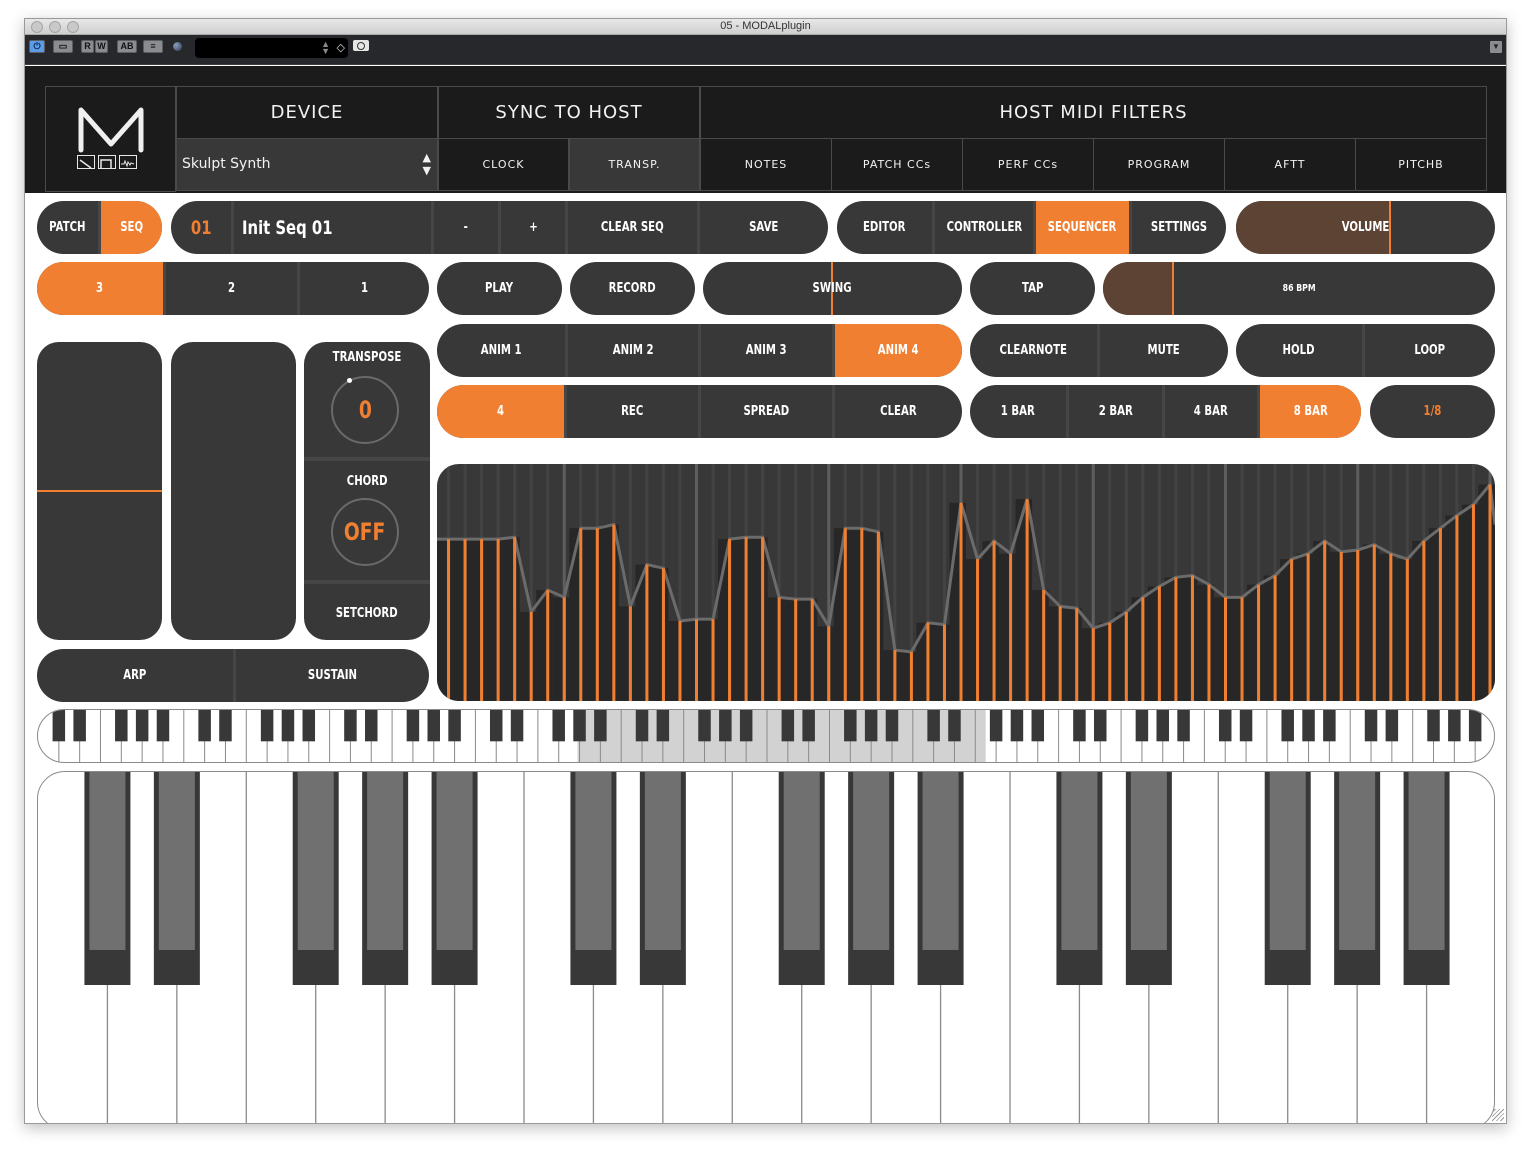  What do you see at coordinates (1114, 411) in the screenshot?
I see `2-bar-button: 2 BAR` at bounding box center [1114, 411].